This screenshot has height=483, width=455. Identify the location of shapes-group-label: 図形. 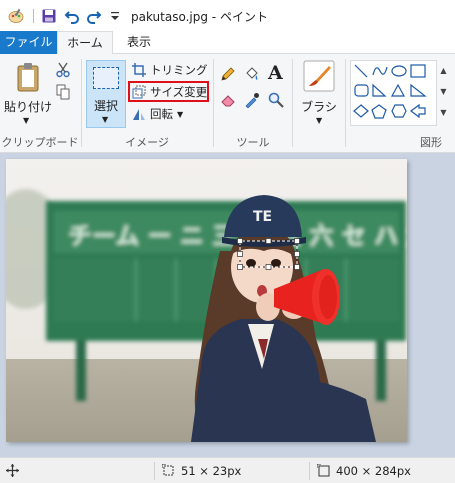
(431, 142).